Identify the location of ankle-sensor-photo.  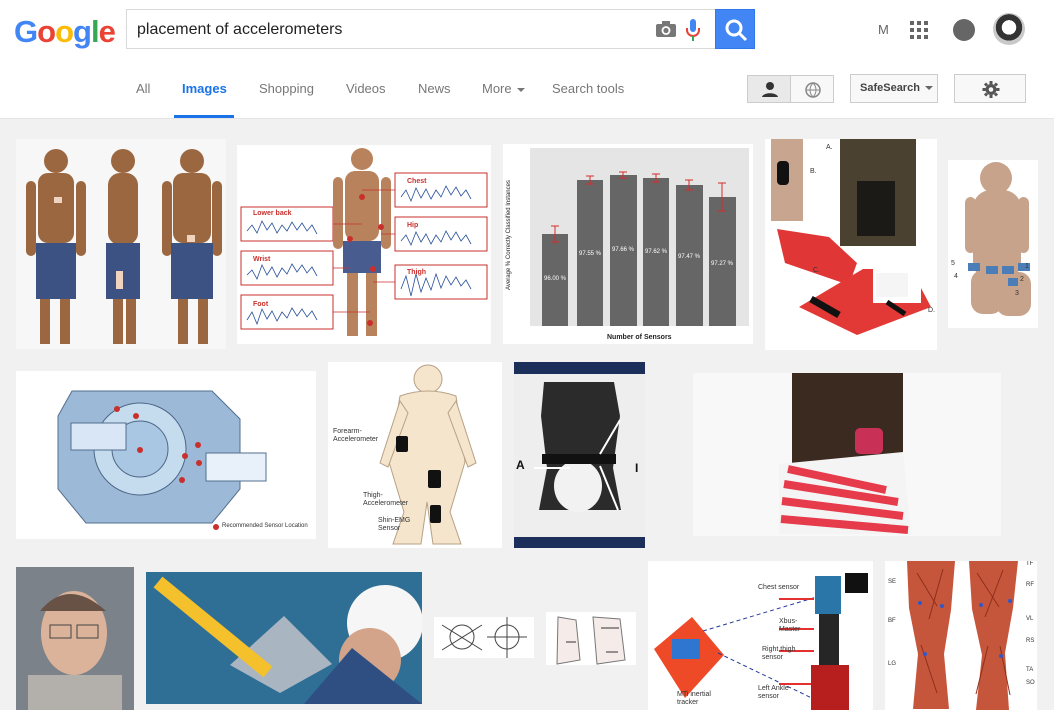
(847, 454).